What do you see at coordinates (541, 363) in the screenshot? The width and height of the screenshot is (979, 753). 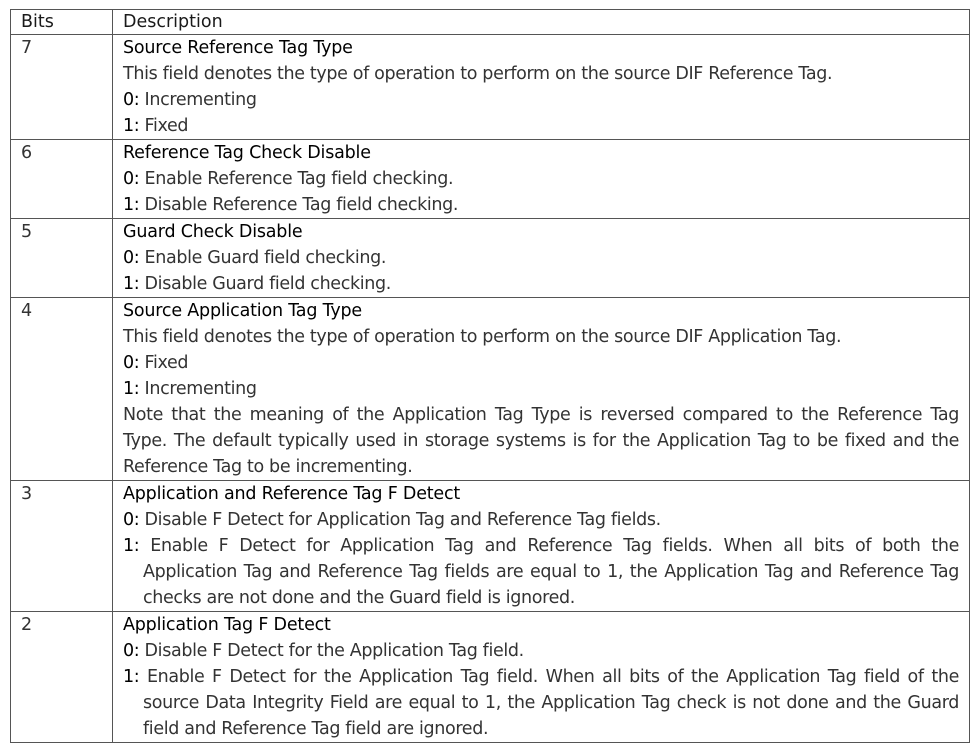 I see `option-0: 0: Fixed` at bounding box center [541, 363].